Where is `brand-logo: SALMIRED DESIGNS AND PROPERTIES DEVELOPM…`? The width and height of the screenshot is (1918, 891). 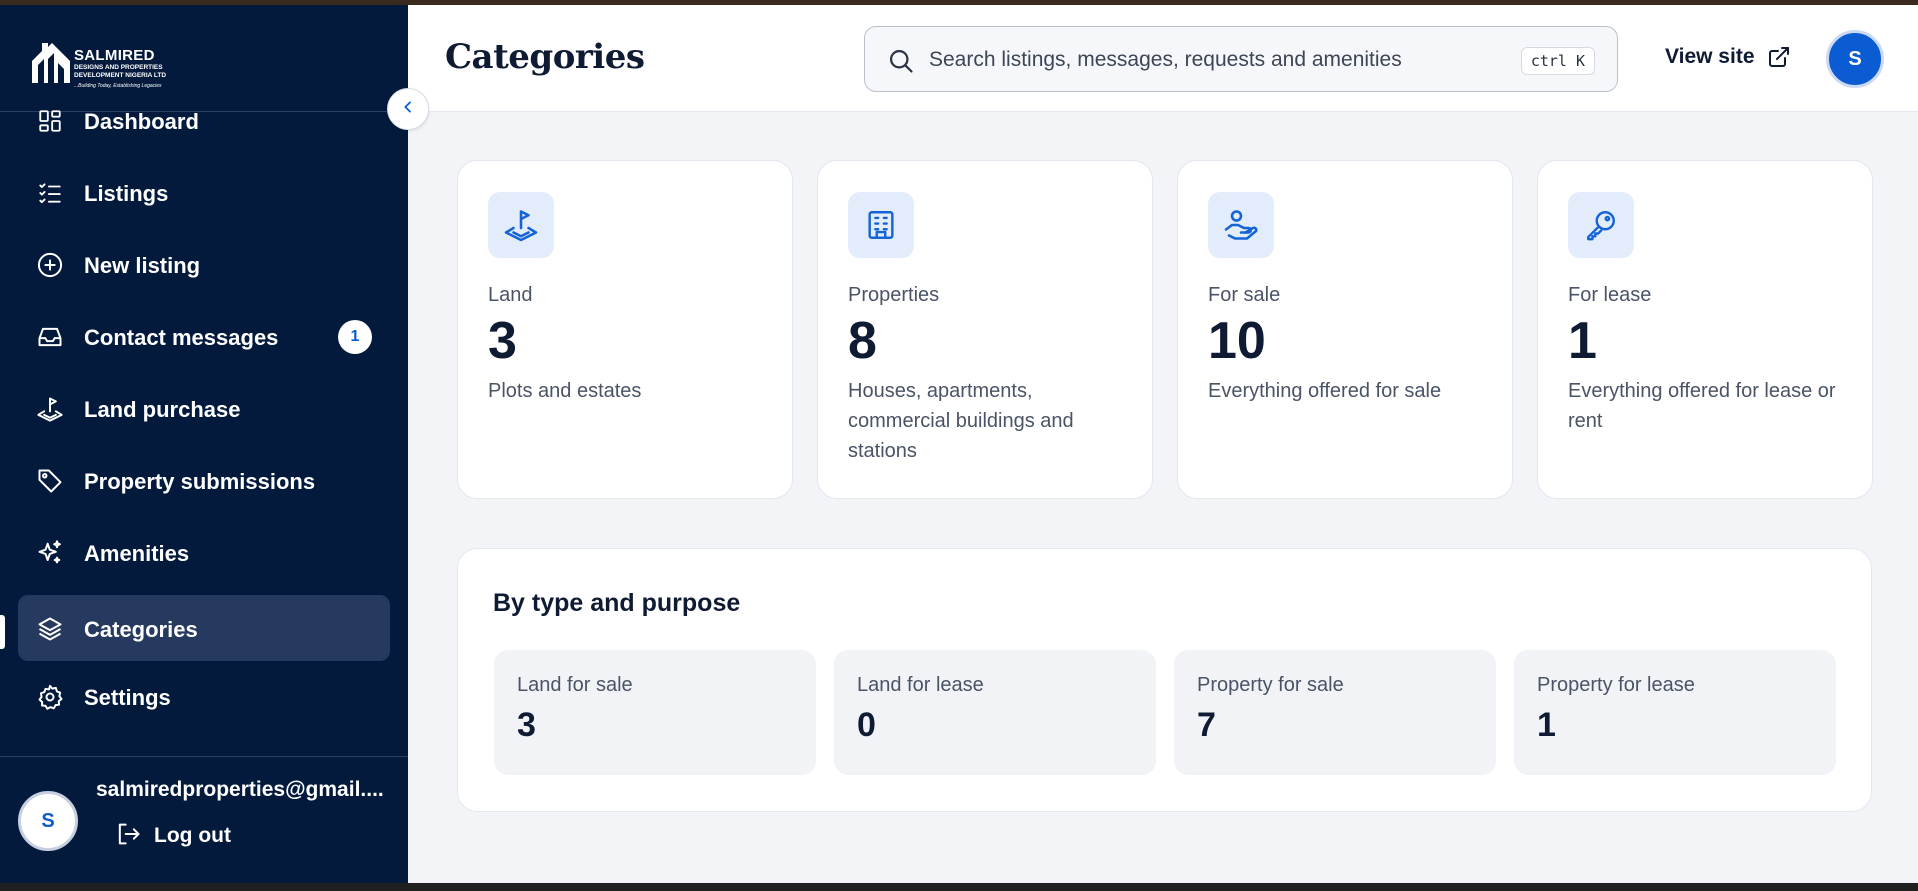 brand-logo: SALMIRED DESIGNS AND PROPERTIES DEVELOPM… is located at coordinates (100, 62).